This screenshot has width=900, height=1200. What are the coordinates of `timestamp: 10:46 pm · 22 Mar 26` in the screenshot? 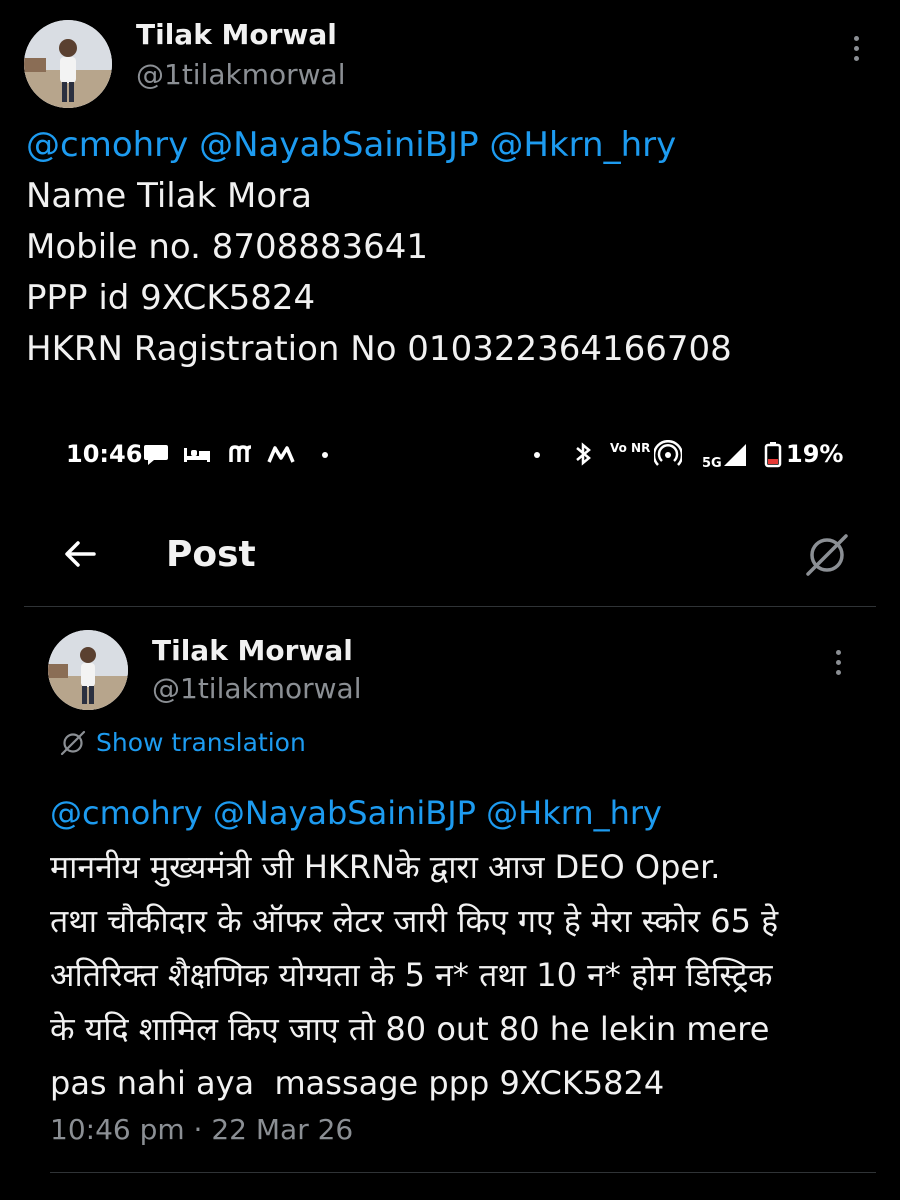 It's located at (201, 1129).